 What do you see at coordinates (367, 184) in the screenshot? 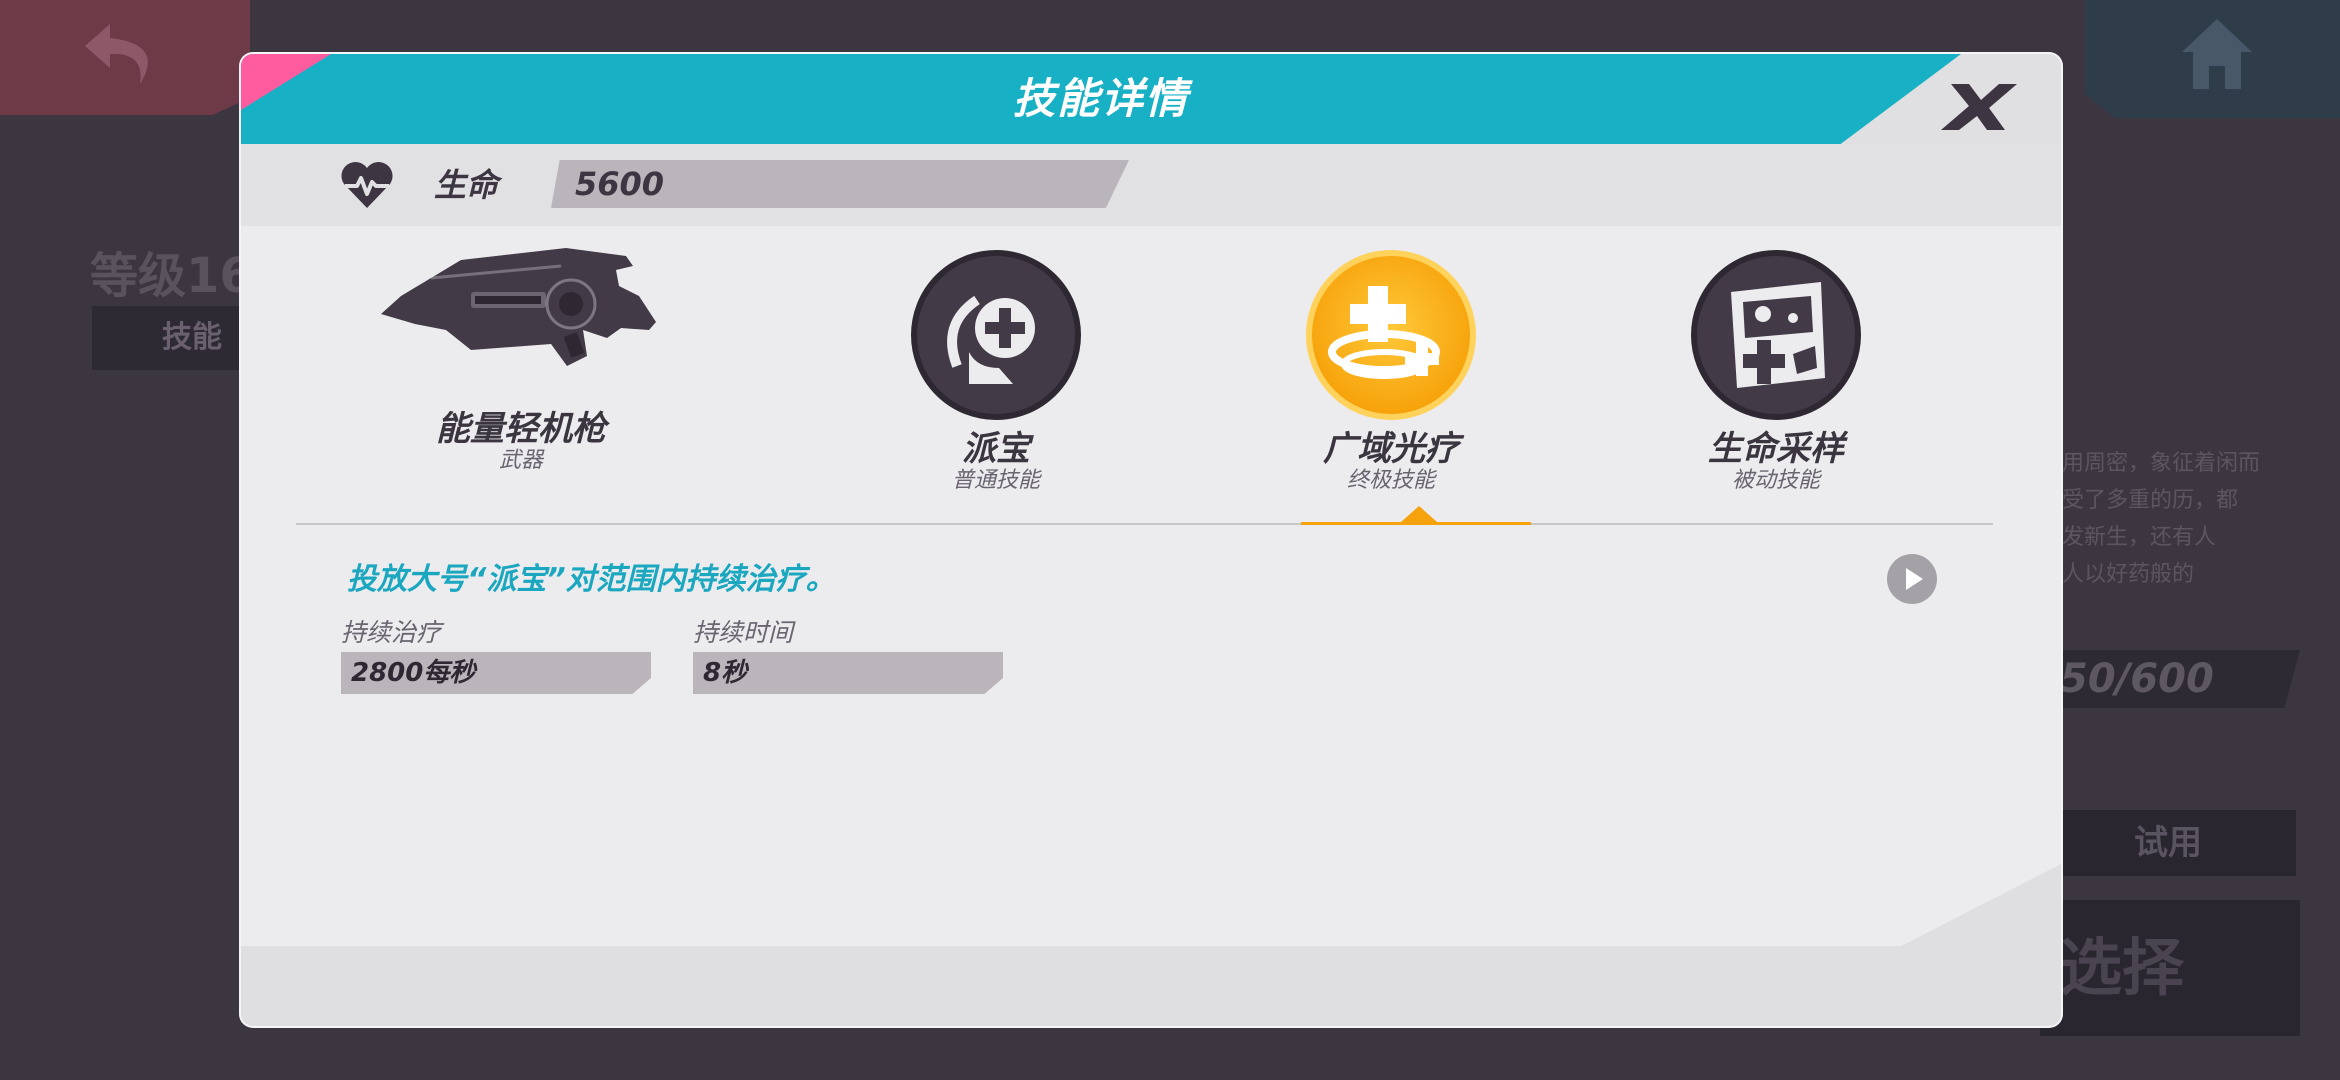
I see `heart-pulse-icon` at bounding box center [367, 184].